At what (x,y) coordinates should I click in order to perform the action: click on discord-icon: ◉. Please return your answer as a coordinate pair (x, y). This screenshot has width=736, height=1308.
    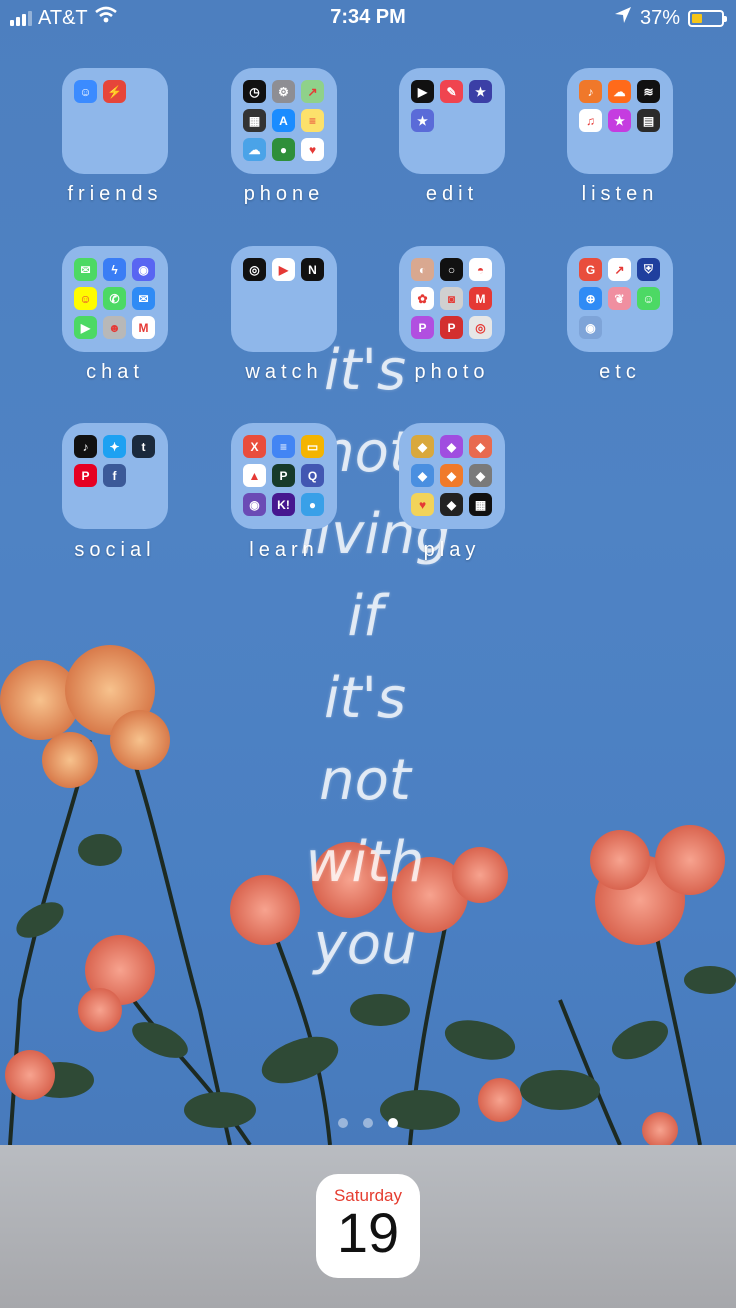
    Looking at the image, I should click on (143, 269).